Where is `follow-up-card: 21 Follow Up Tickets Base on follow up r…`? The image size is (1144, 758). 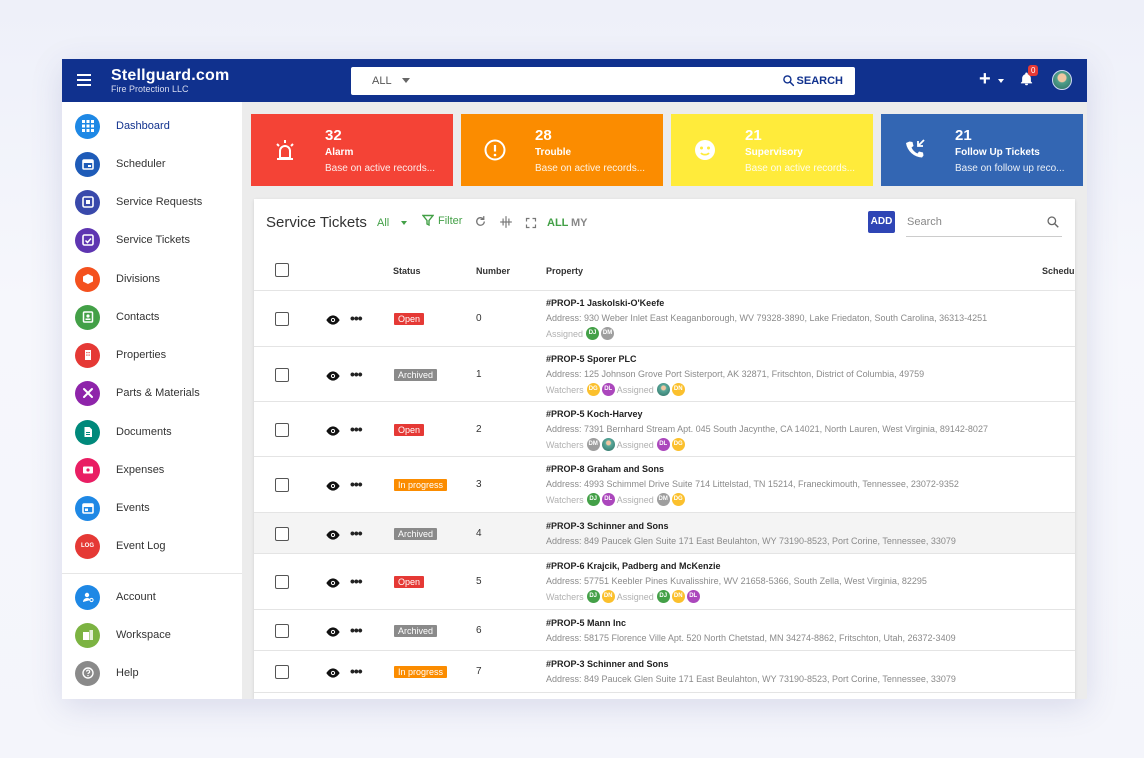
follow-up-card: 21 Follow Up Tickets Base on follow up r… is located at coordinates (982, 150).